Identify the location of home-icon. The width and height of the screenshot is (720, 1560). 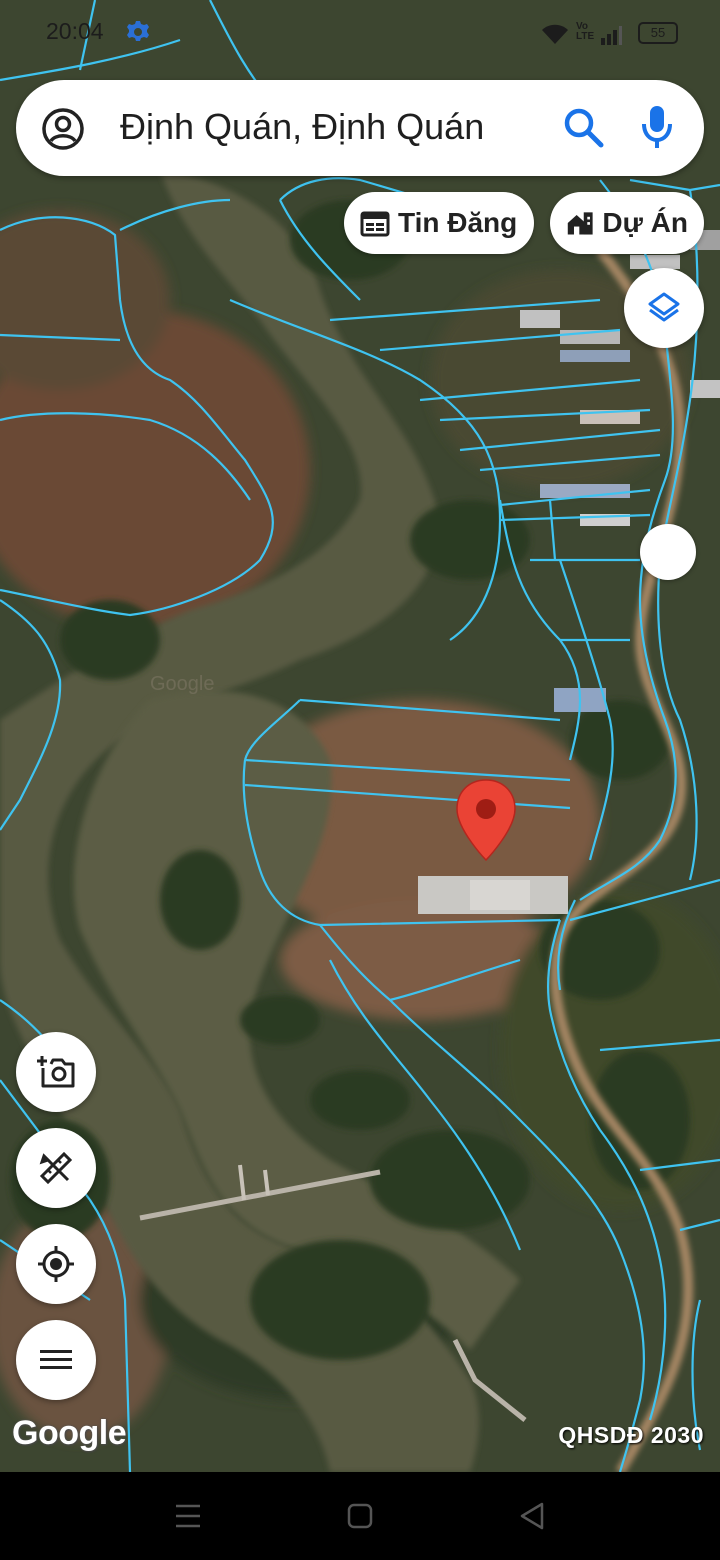
(360, 1518).